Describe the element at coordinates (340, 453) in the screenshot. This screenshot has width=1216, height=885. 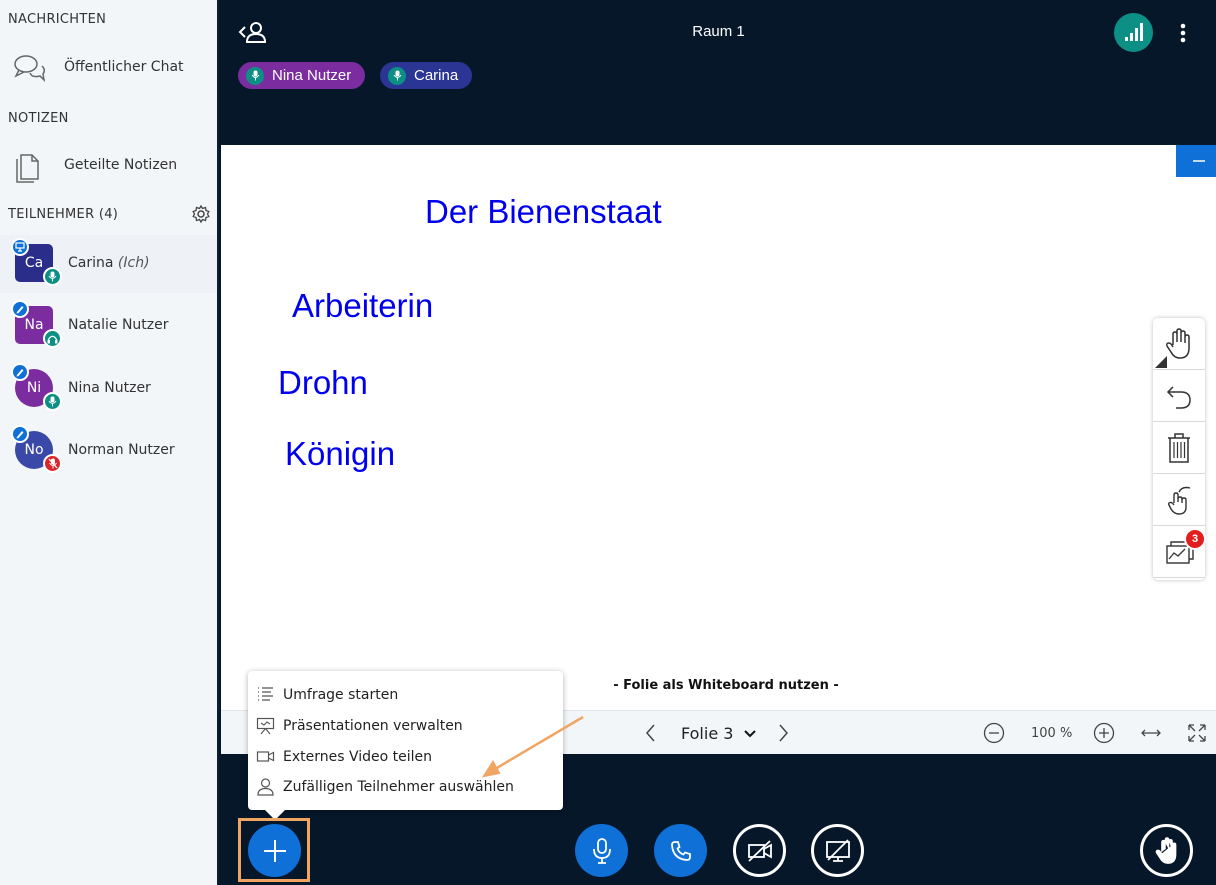
I see `whiteboard-text: Königin` at that location.